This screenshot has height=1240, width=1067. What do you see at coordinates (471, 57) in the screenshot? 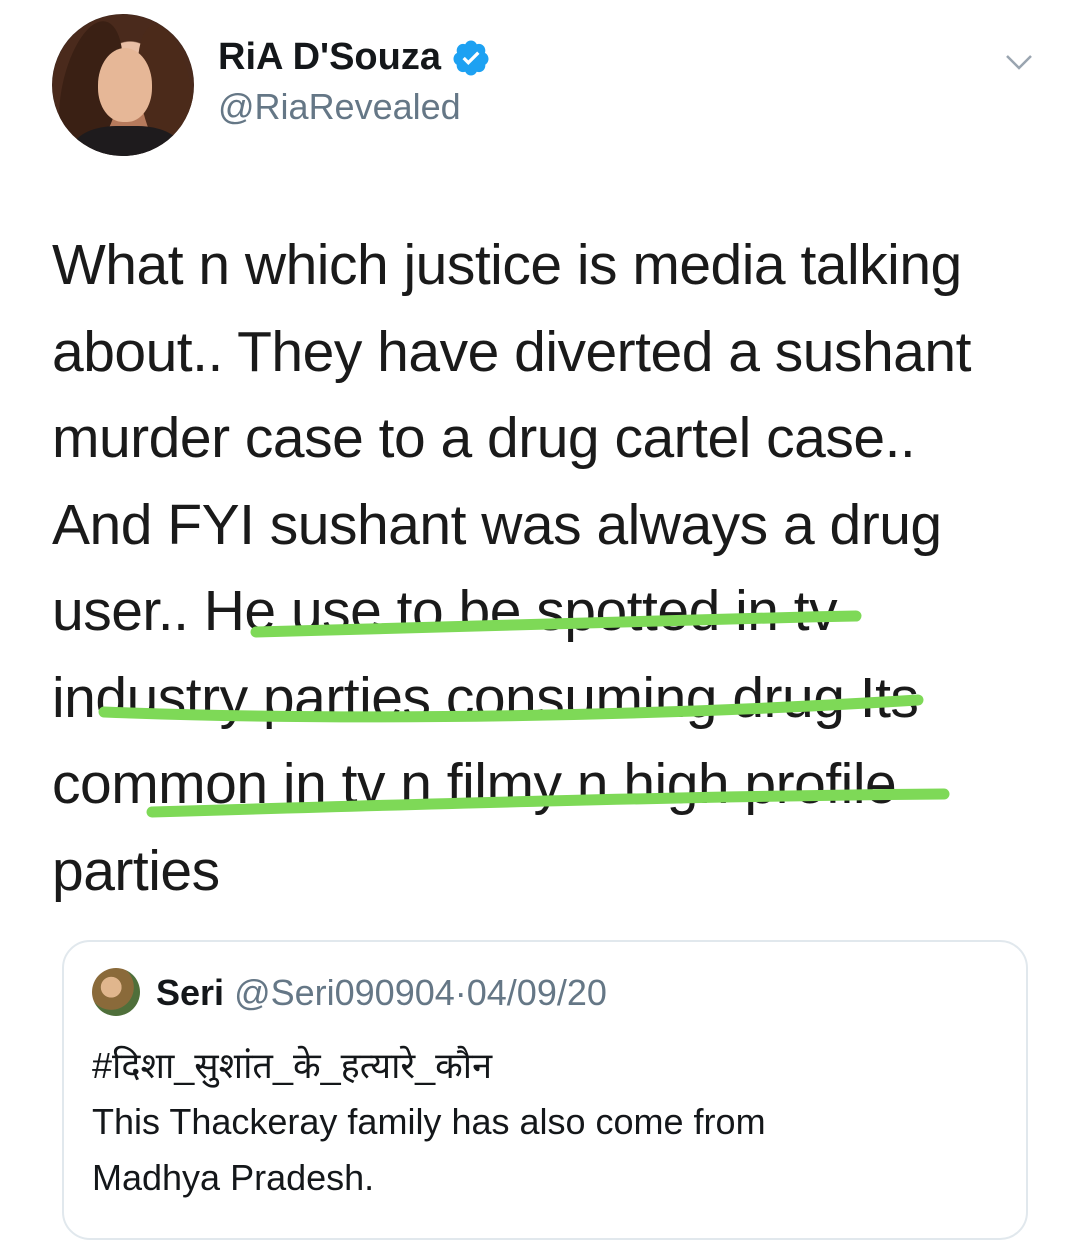
I see `verified-badge-icon` at bounding box center [471, 57].